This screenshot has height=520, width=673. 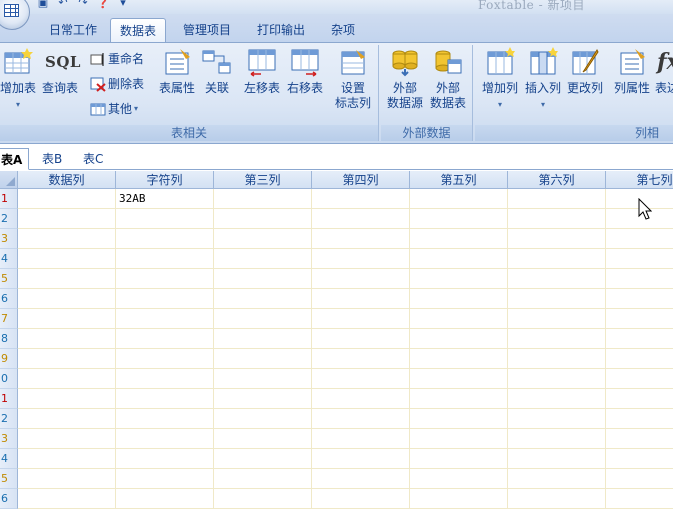 What do you see at coordinates (83, 4) in the screenshot?
I see `redo-icon: ↷` at bounding box center [83, 4].